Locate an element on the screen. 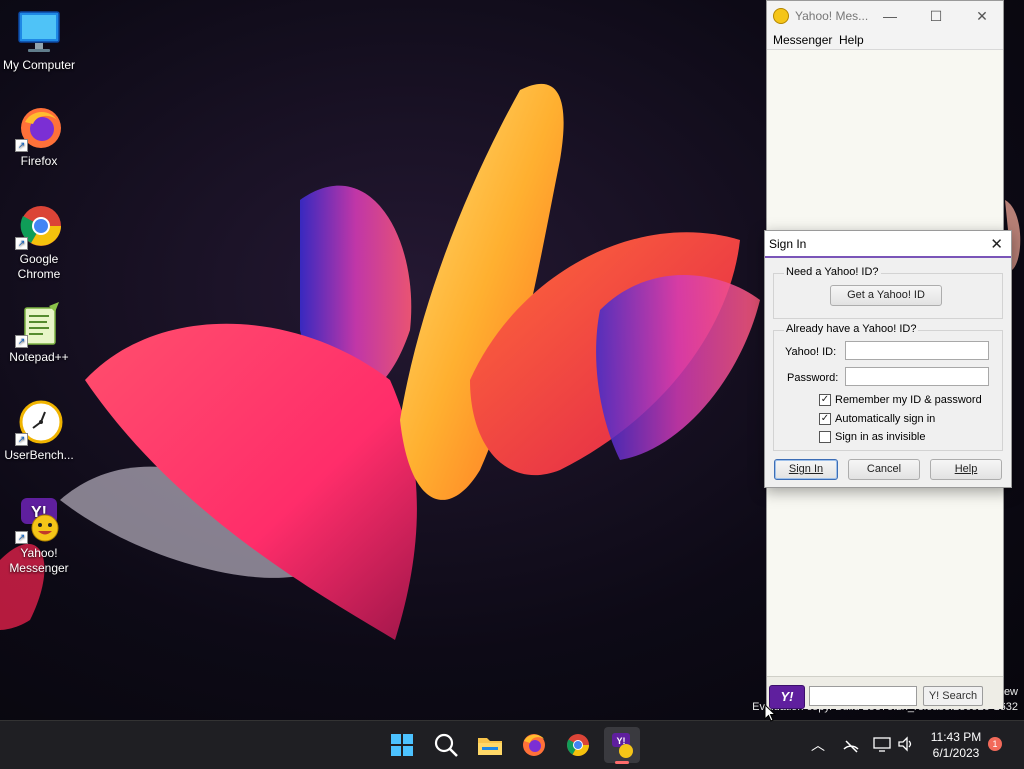  yahoo-id-label: Yahoo! ID: is located at coordinates (811, 352).